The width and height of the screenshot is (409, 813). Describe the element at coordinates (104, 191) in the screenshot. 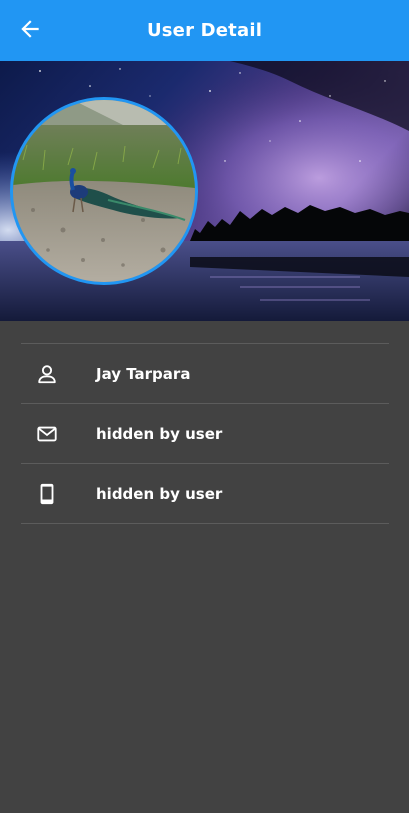

I see `avatar` at that location.